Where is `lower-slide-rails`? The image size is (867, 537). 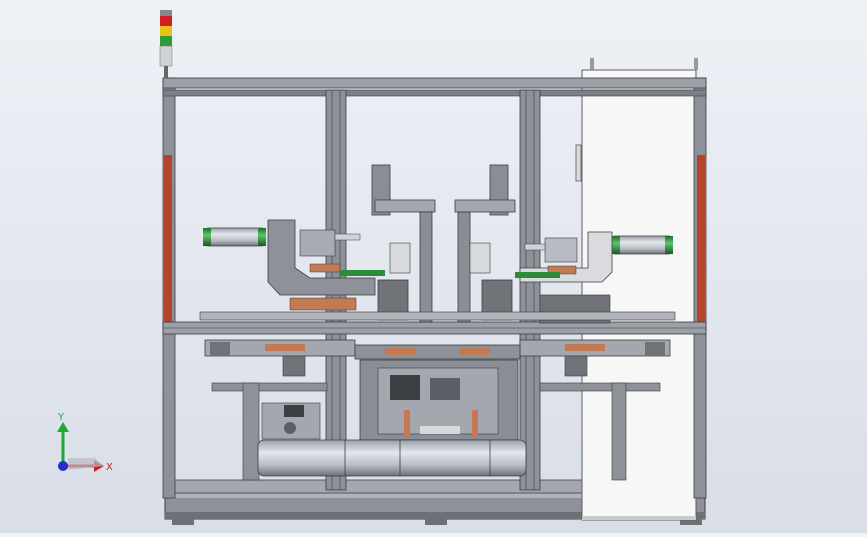
lower-slide-rails is located at coordinates (437, 349).